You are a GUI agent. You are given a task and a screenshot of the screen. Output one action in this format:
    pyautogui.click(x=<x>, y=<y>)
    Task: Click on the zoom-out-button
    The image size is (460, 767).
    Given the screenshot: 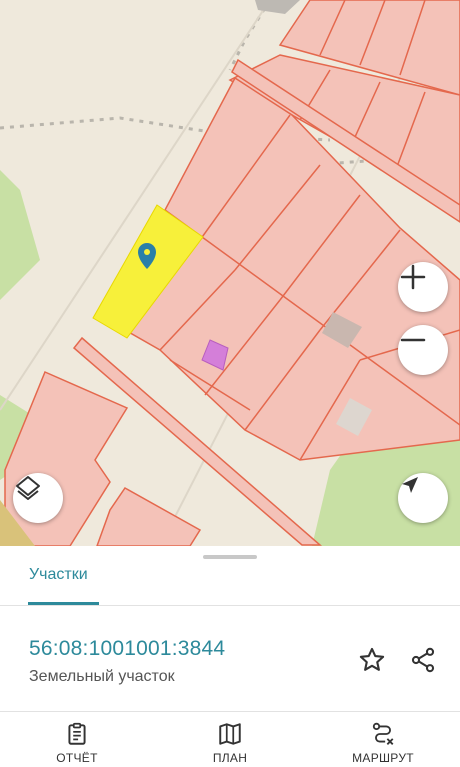 What is the action you would take?
    pyautogui.click(x=423, y=350)
    